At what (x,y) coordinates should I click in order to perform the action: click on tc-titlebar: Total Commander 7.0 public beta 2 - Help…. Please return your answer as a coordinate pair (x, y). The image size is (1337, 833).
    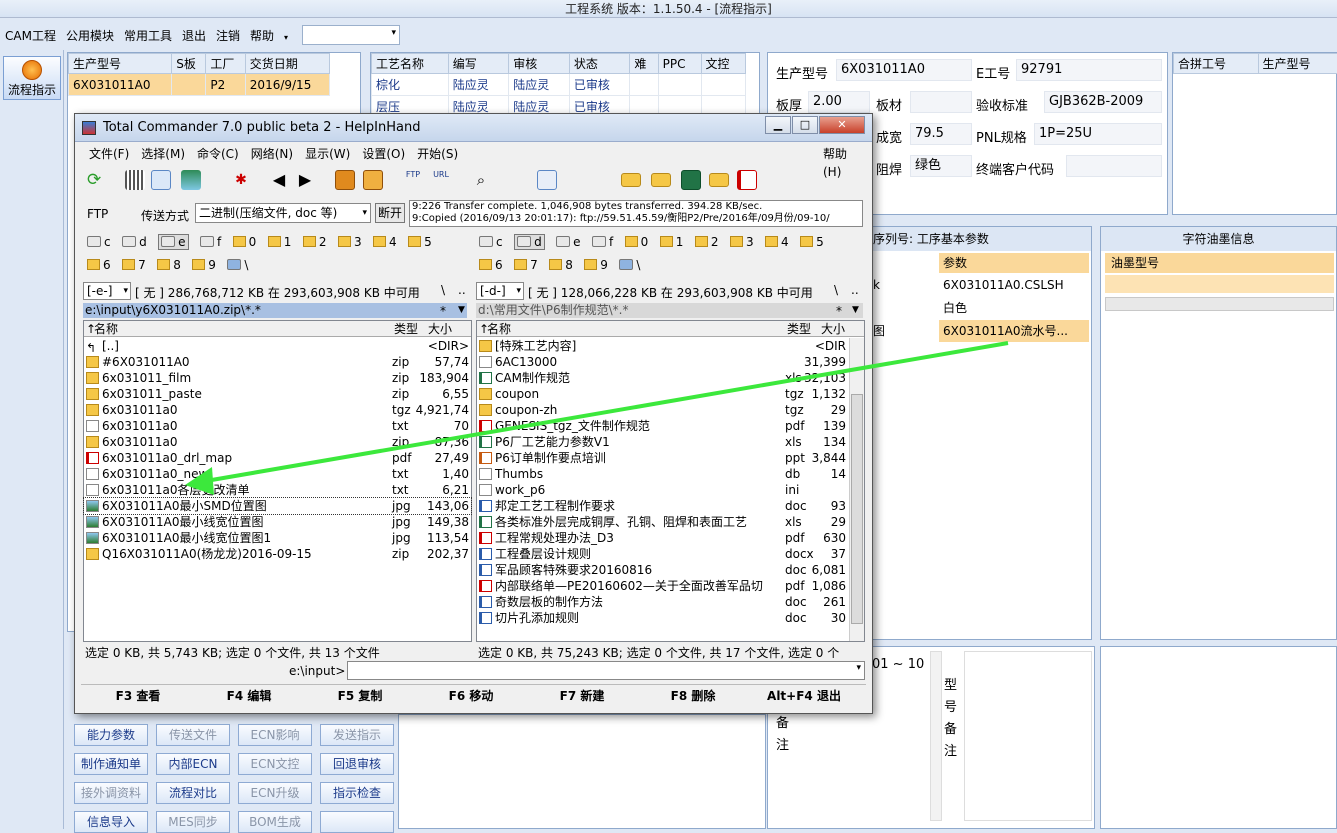
    Looking at the image, I should click on (473, 128).